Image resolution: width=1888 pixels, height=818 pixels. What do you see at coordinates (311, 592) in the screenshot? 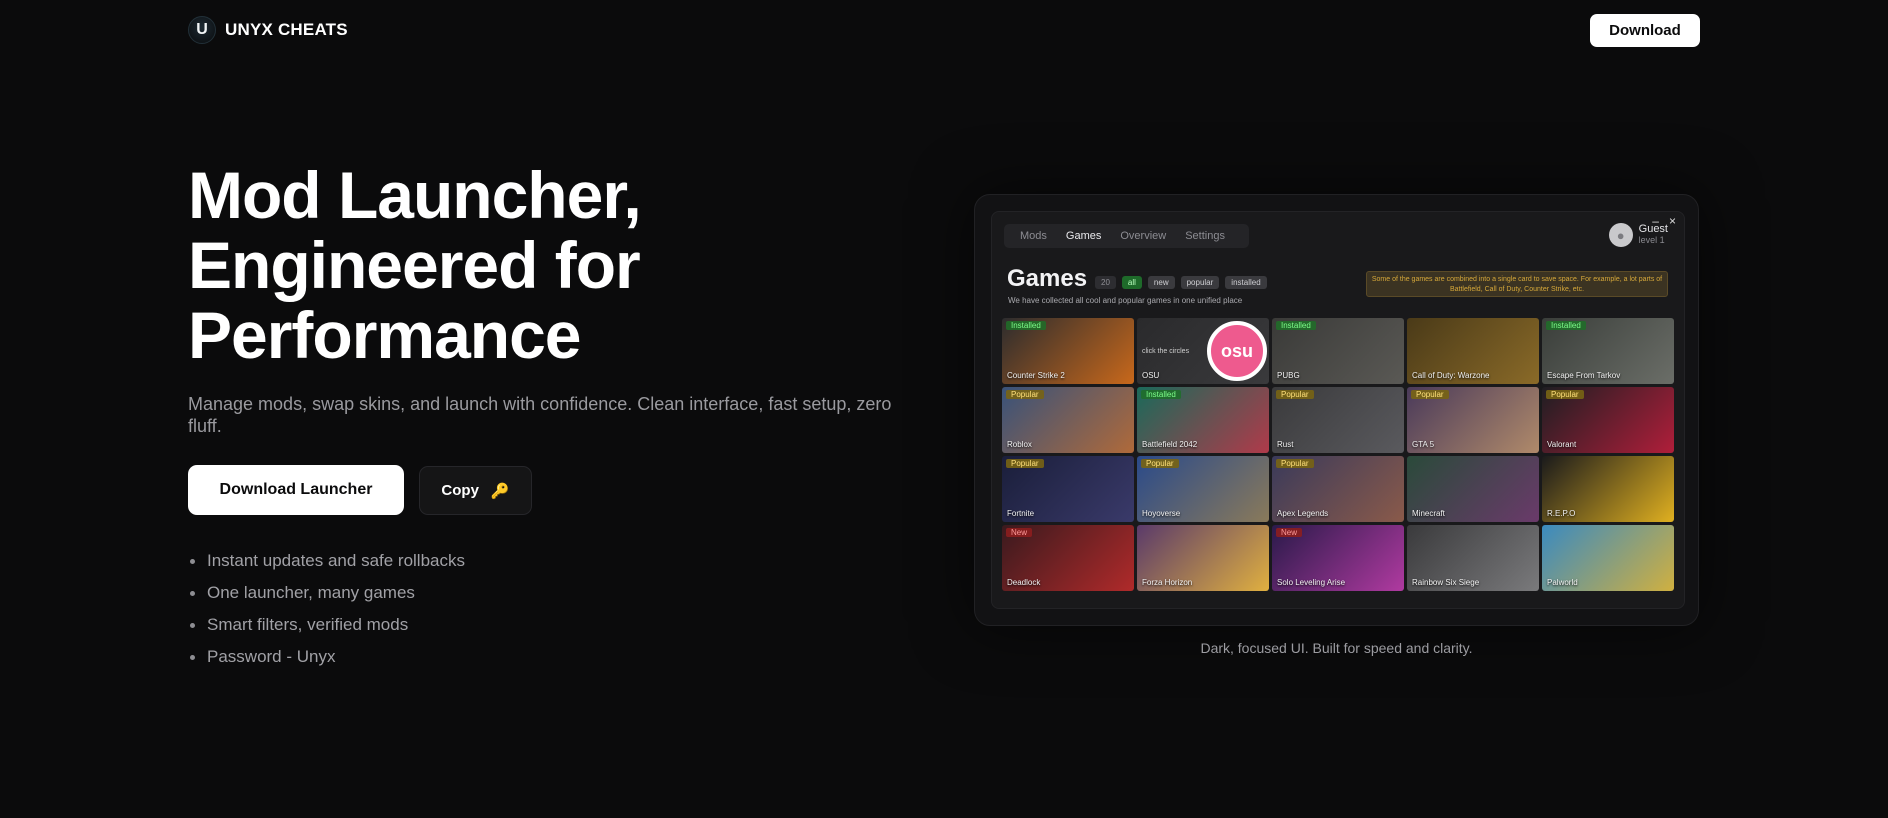
I see `feature-text: One launcher, many games` at bounding box center [311, 592].